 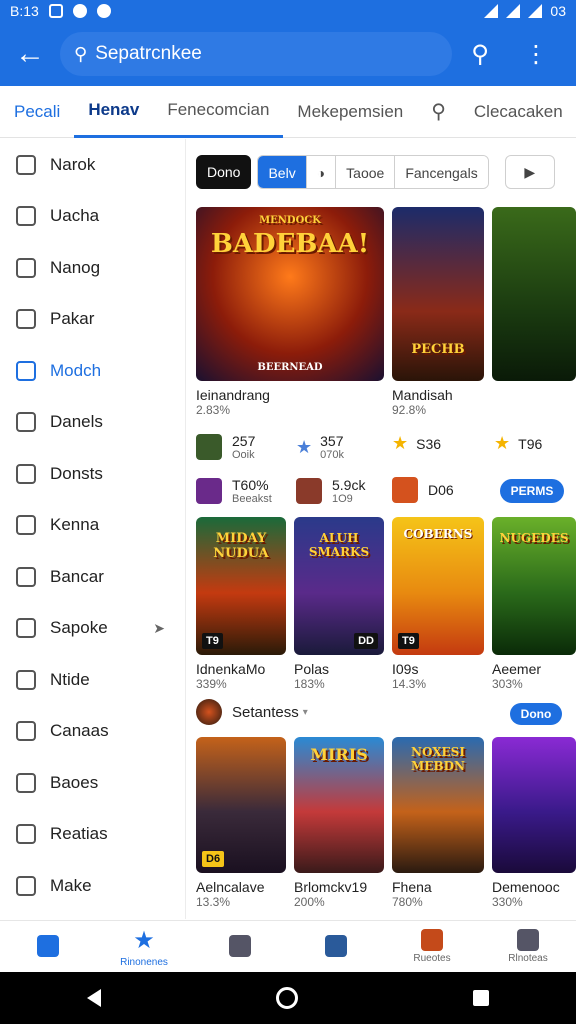 I want to click on mini-stat: ★ 357 070k, so click(x=320, y=447).